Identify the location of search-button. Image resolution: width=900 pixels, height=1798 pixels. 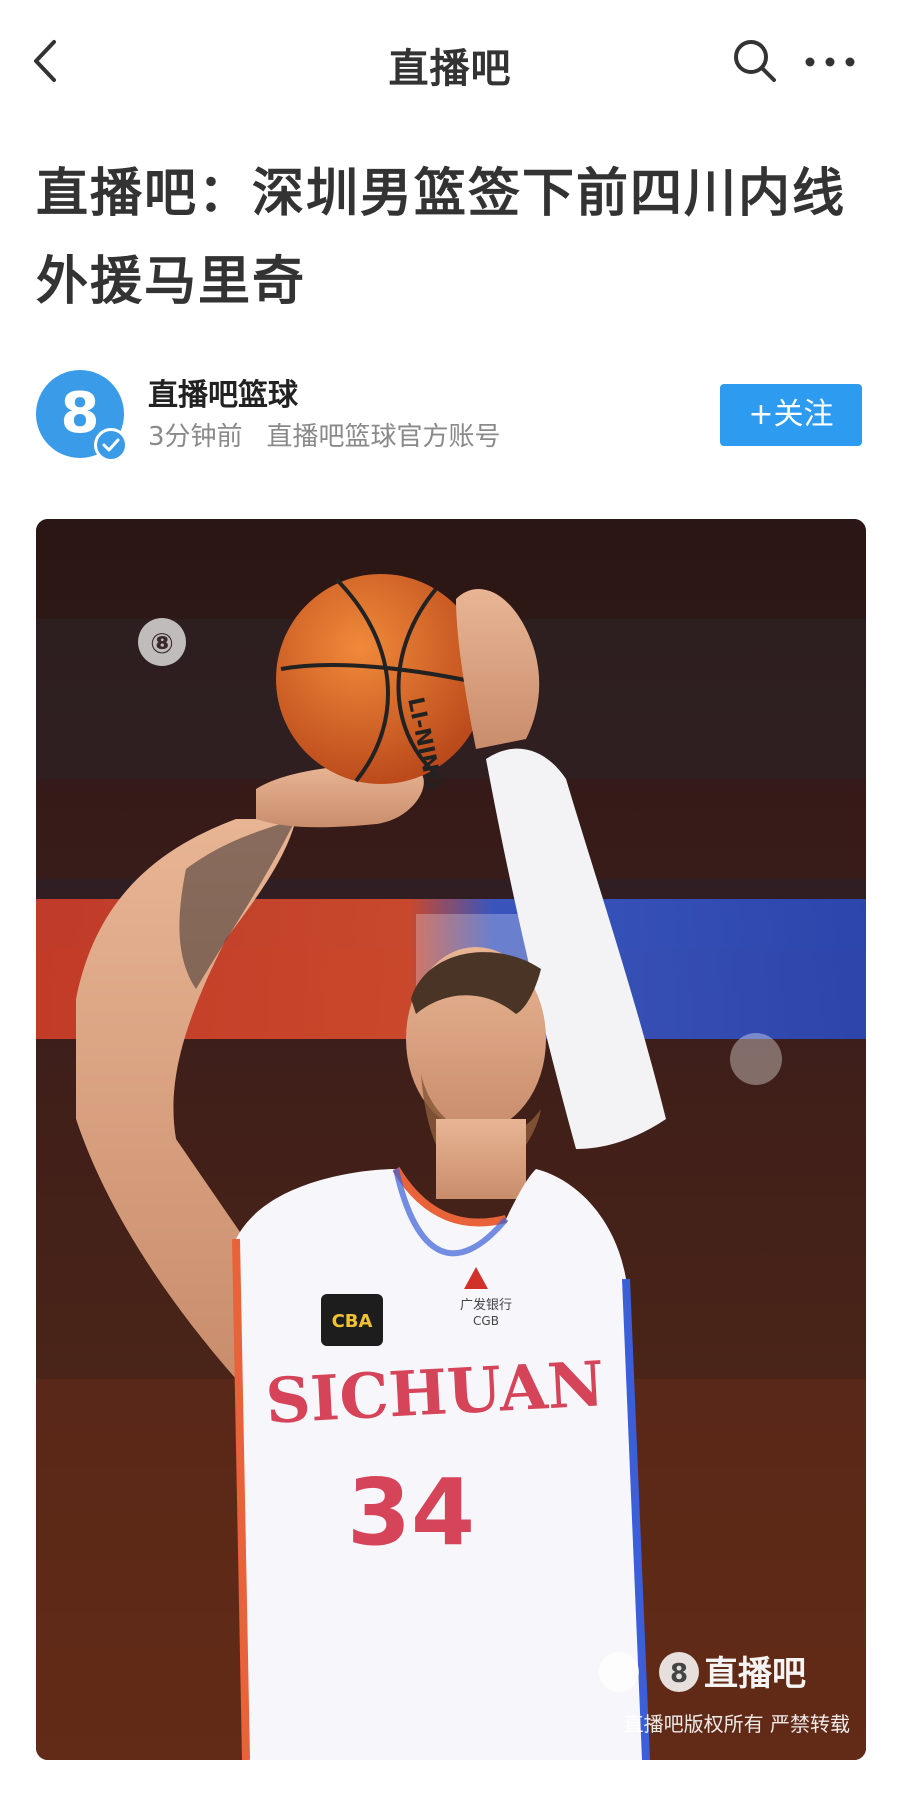
(755, 61).